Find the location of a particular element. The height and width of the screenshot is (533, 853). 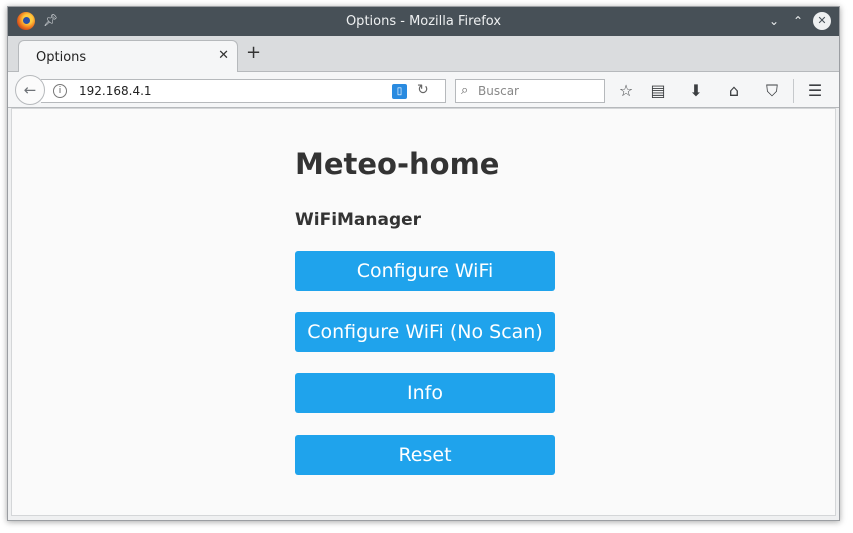

hamburger-menu-icon: ☰ is located at coordinates (815, 91).